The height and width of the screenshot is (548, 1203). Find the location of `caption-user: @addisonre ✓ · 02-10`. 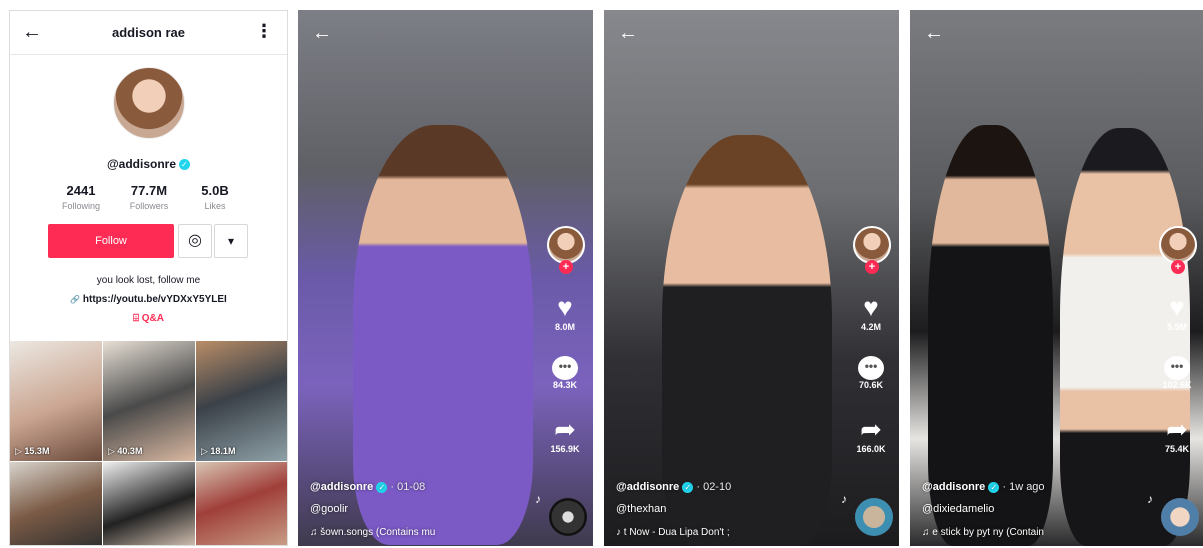

caption-user: @addisonre ✓ · 02-10 is located at coordinates (673, 487).